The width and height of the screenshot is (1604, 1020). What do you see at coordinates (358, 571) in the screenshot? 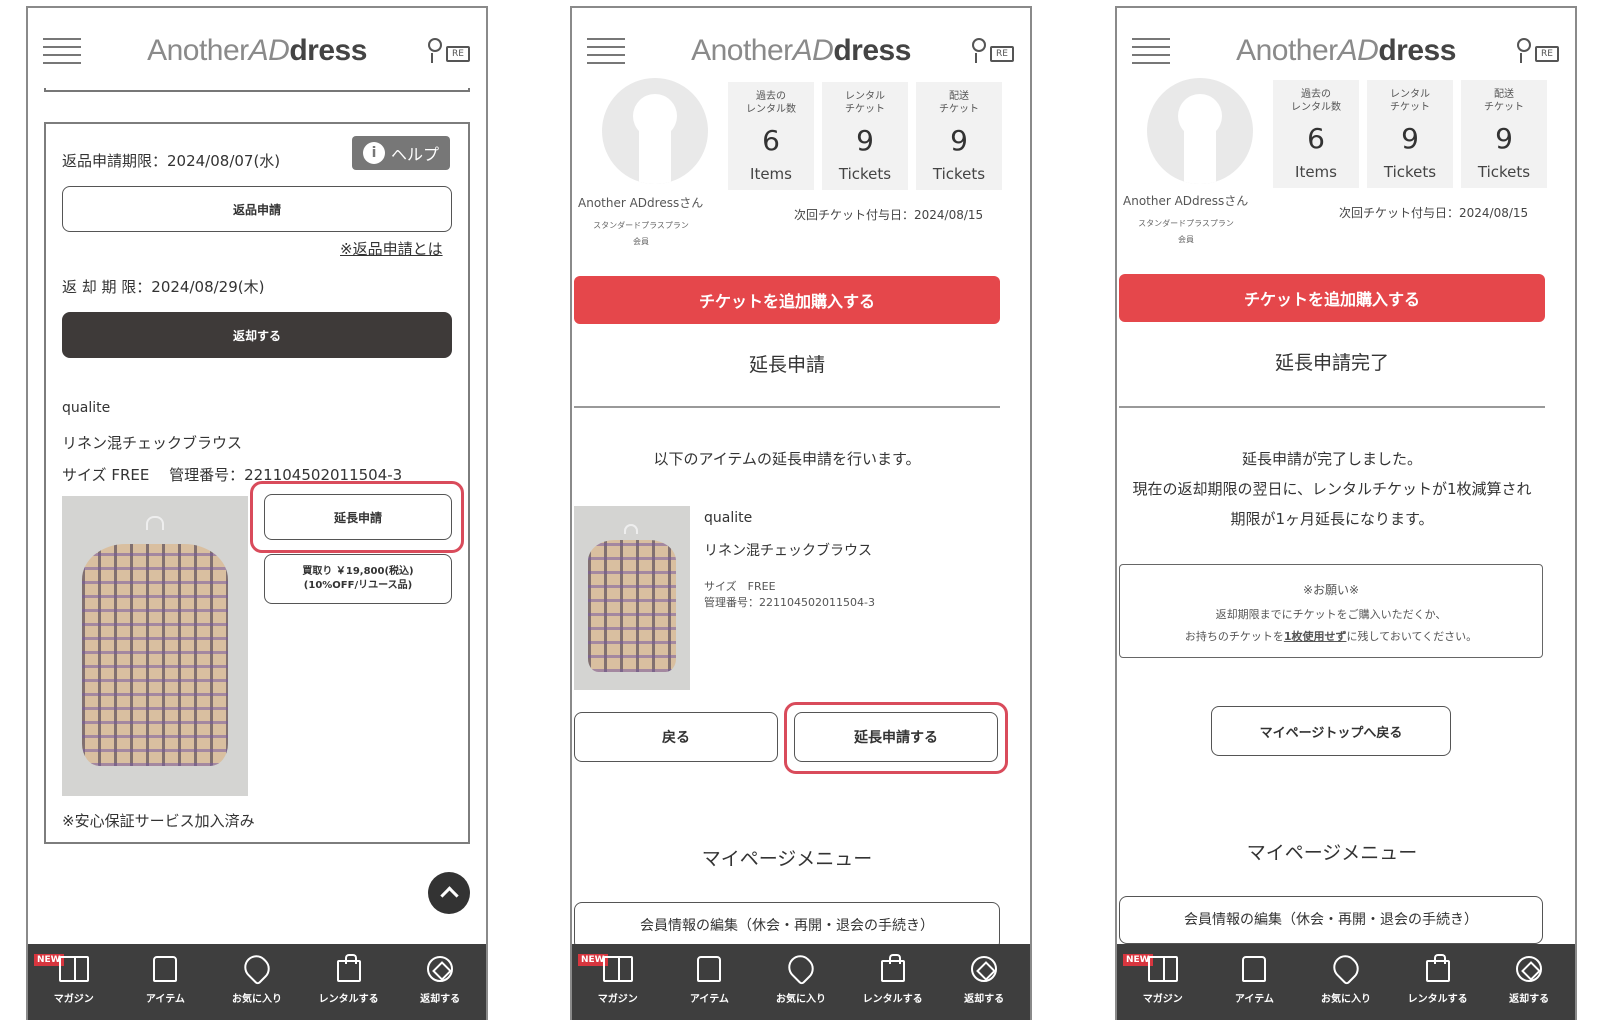
I see `buy-price: 買取り ￥19,800(税込)` at bounding box center [358, 571].